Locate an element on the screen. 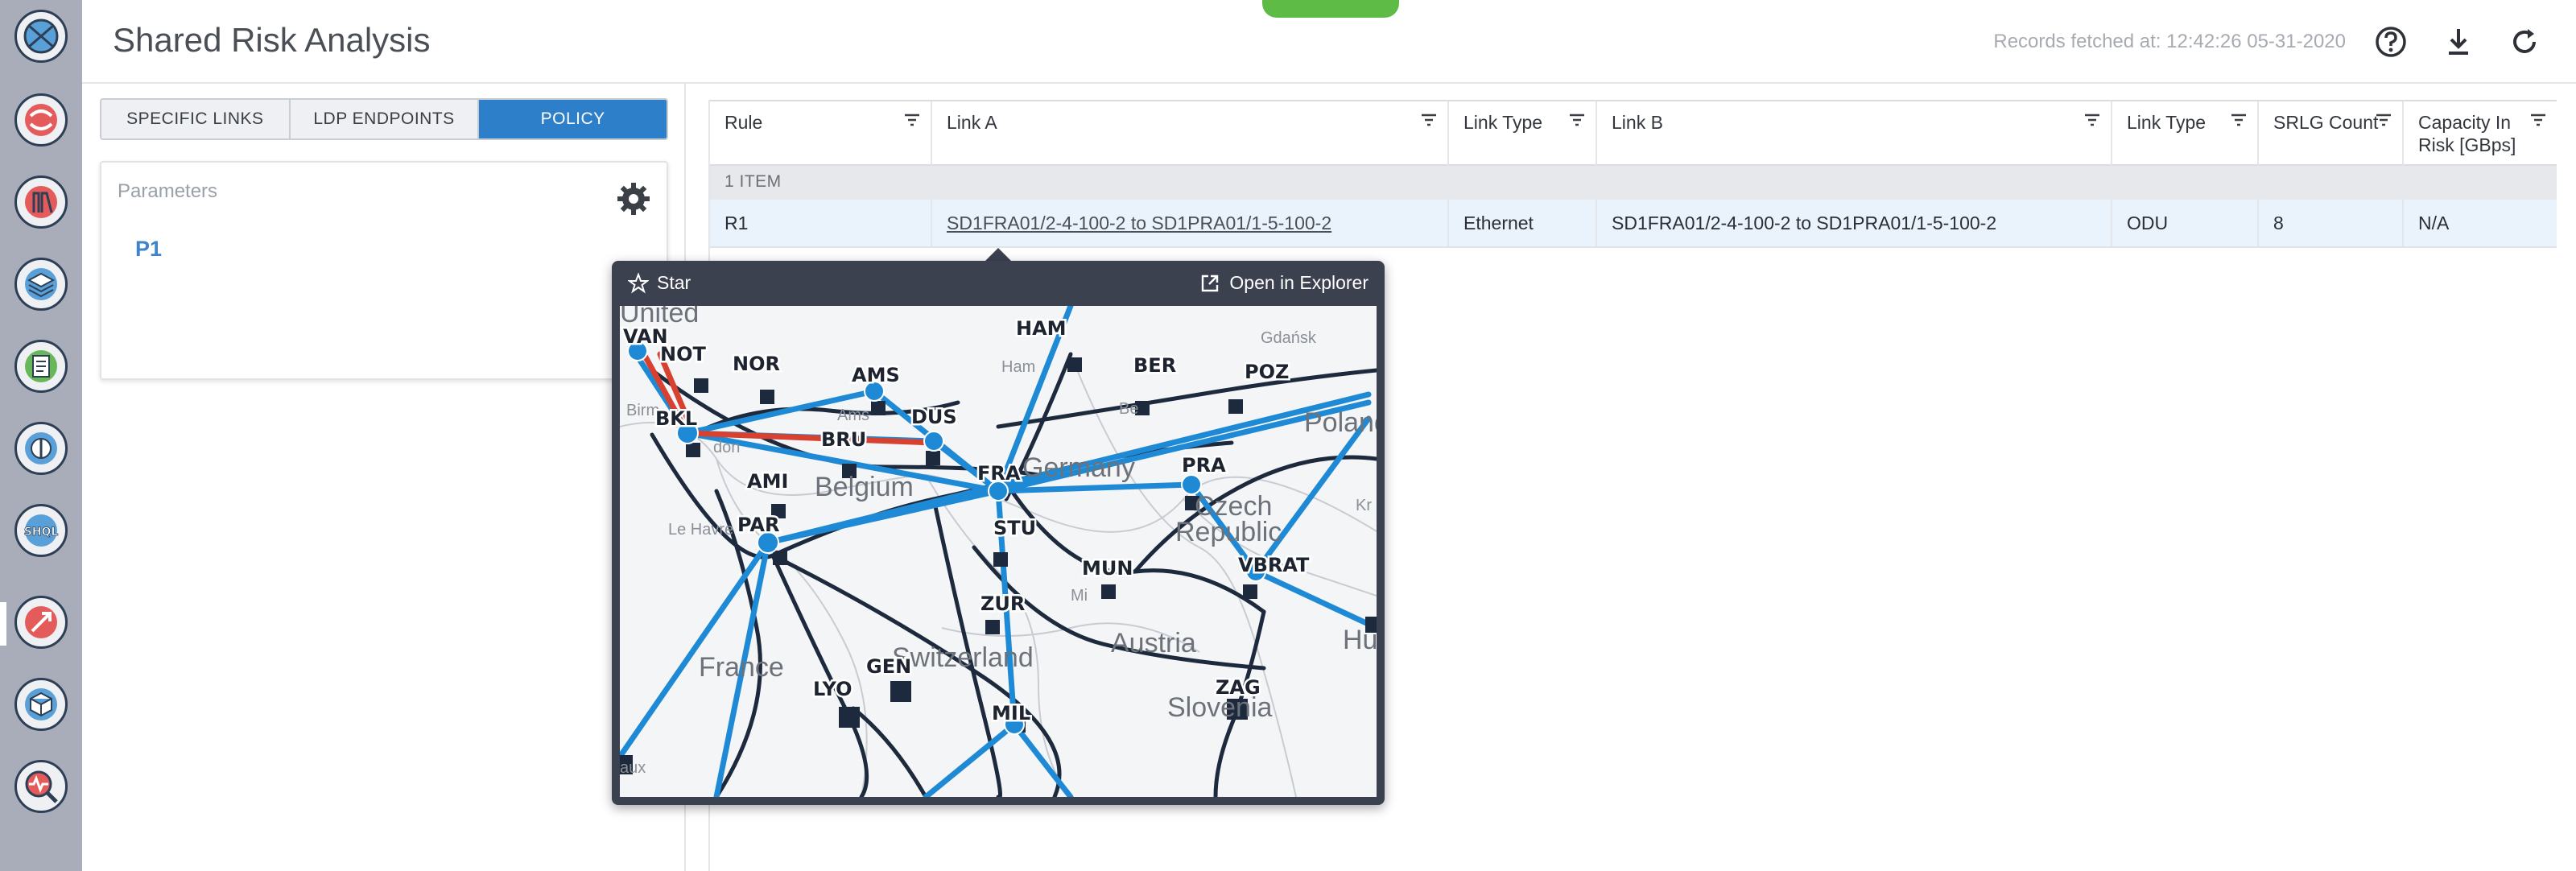 The width and height of the screenshot is (2576, 871). open-in-explorer-button: Open in Explorer is located at coordinates (1284, 283).